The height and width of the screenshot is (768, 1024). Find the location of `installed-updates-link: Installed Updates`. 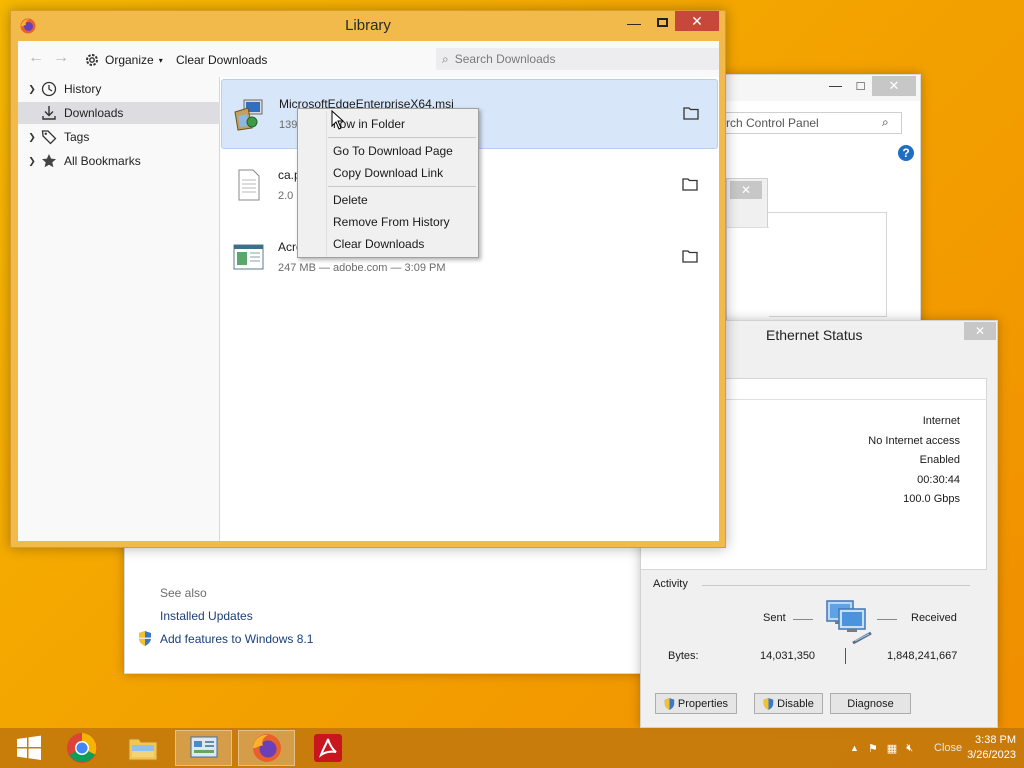

installed-updates-link: Installed Updates is located at coordinates (206, 616).